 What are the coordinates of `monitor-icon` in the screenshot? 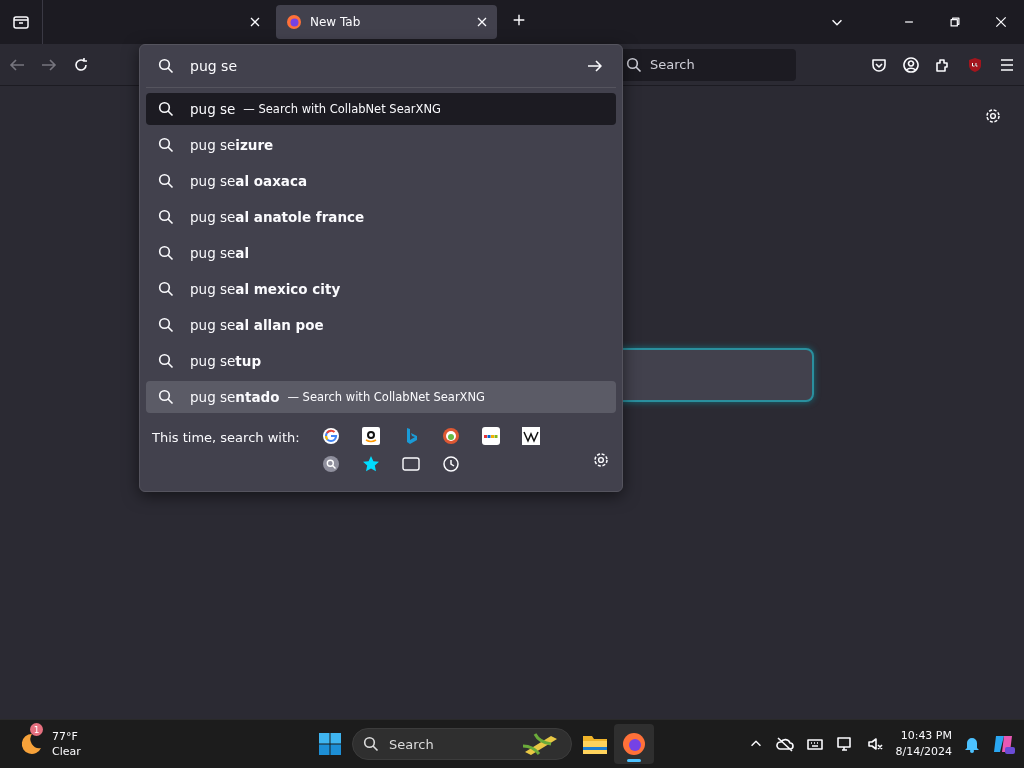 It's located at (844, 744).